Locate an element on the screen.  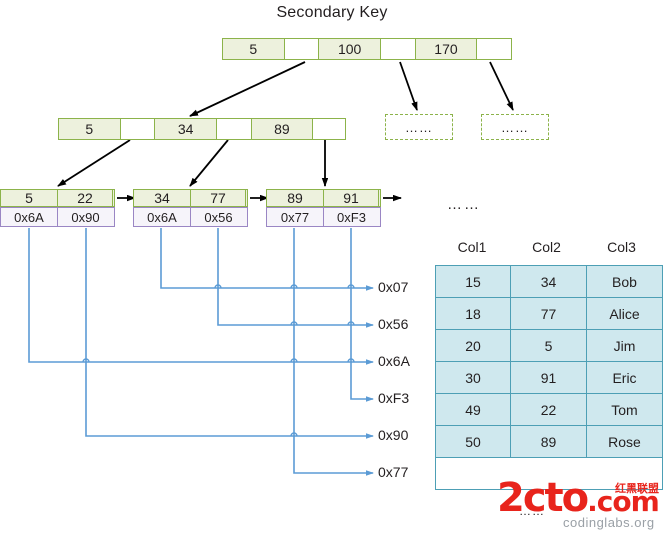
btree-leaf-node-2: 34 77 0x6A 0x56 is located at coordinates (190, 208).